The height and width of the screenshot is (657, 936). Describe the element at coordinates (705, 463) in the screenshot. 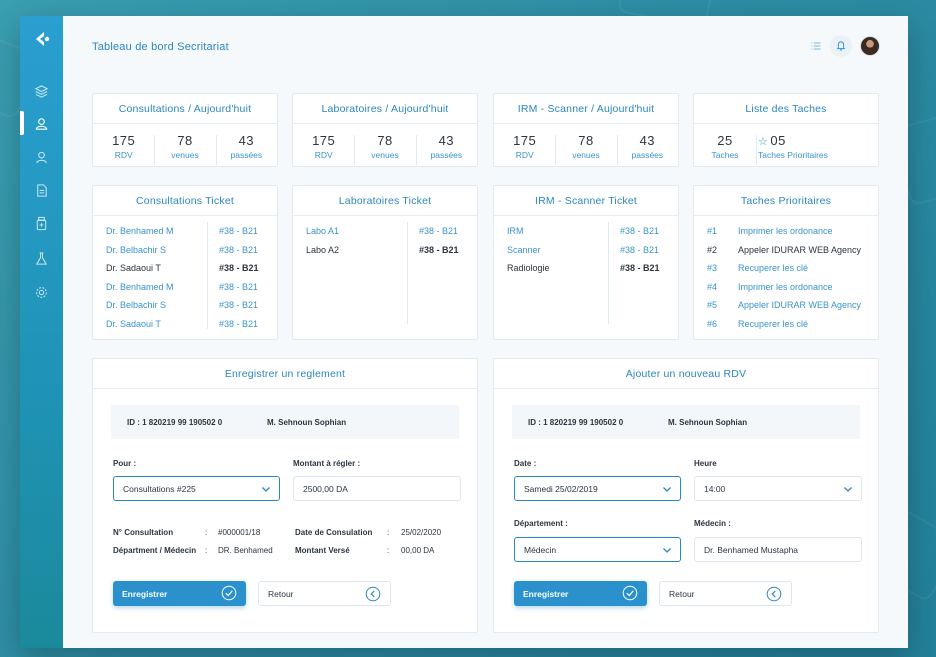

I see `heure-label: Heure` at that location.